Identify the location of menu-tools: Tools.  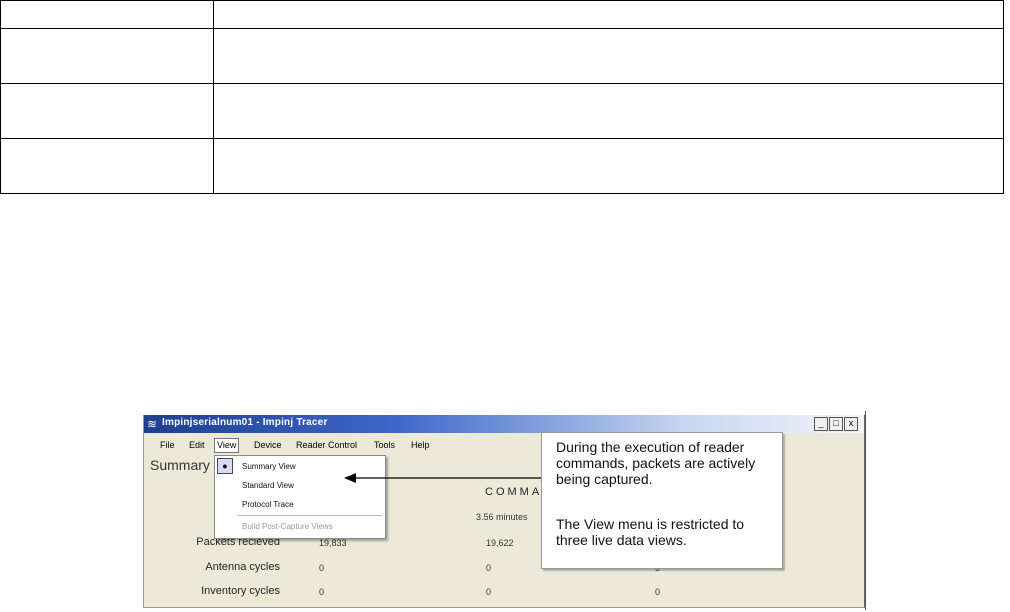
(384, 445).